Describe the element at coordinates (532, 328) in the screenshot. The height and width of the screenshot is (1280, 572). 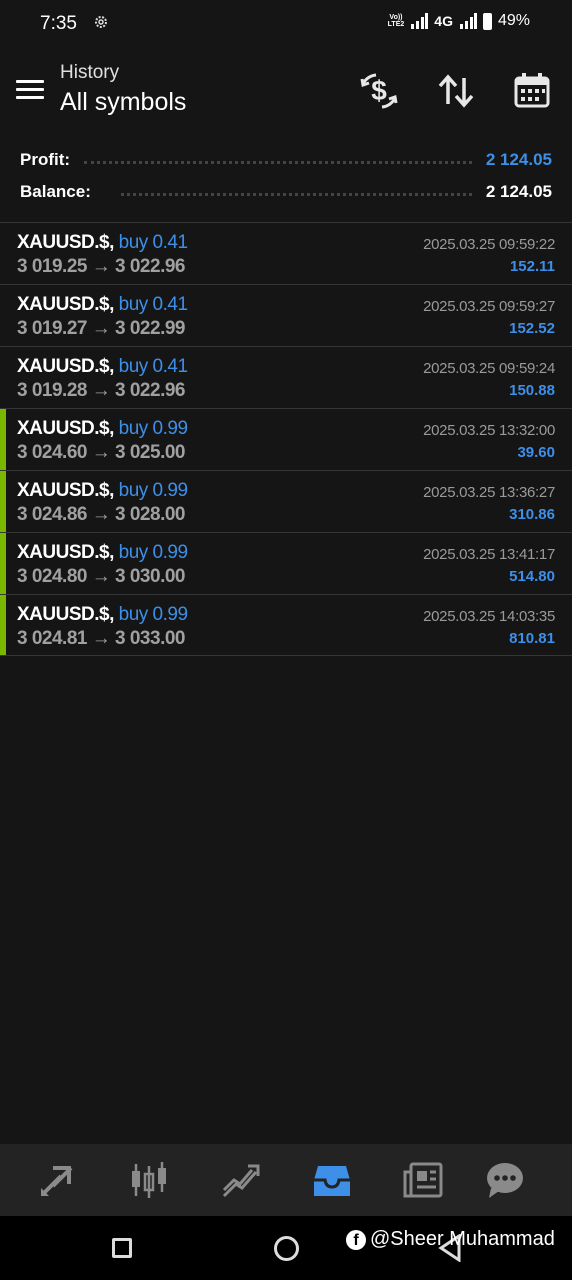
I see `deal-profit: 152.52` at that location.